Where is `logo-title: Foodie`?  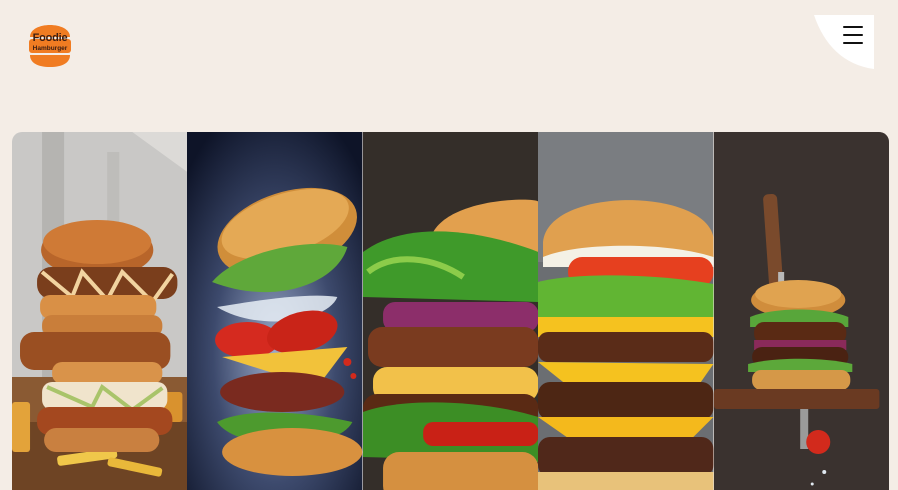
logo-title: Foodie is located at coordinates (50, 38).